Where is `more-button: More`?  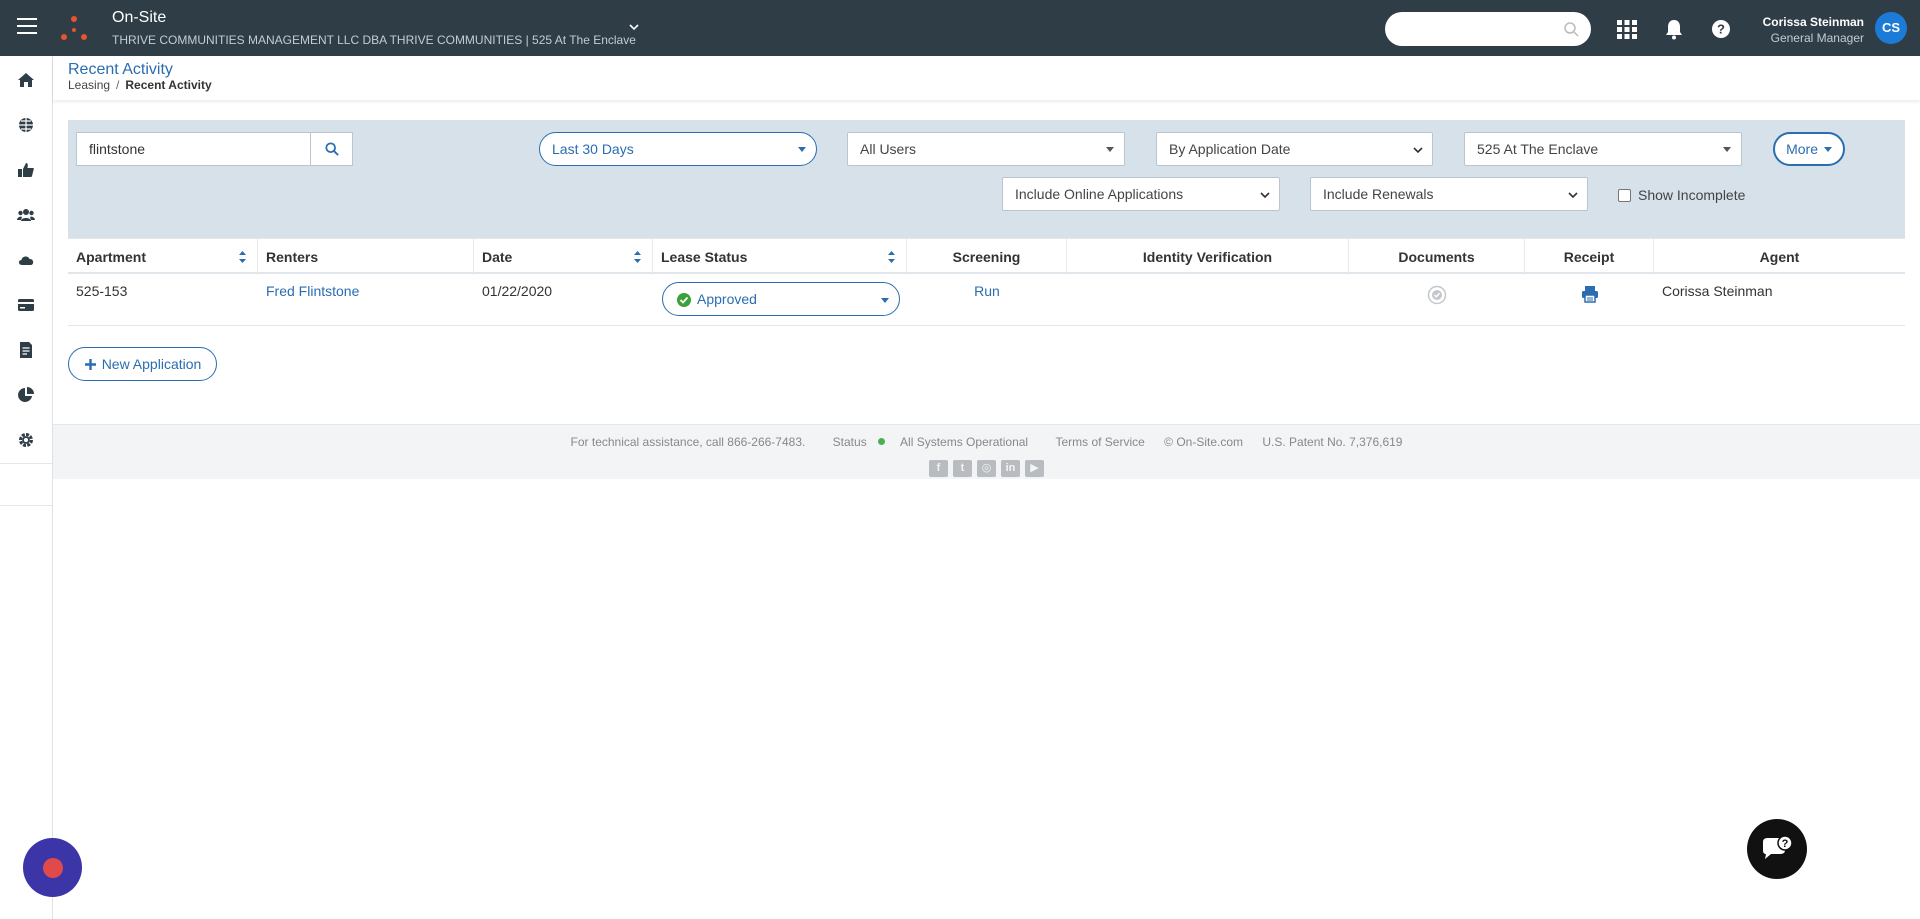 more-button: More is located at coordinates (1809, 149).